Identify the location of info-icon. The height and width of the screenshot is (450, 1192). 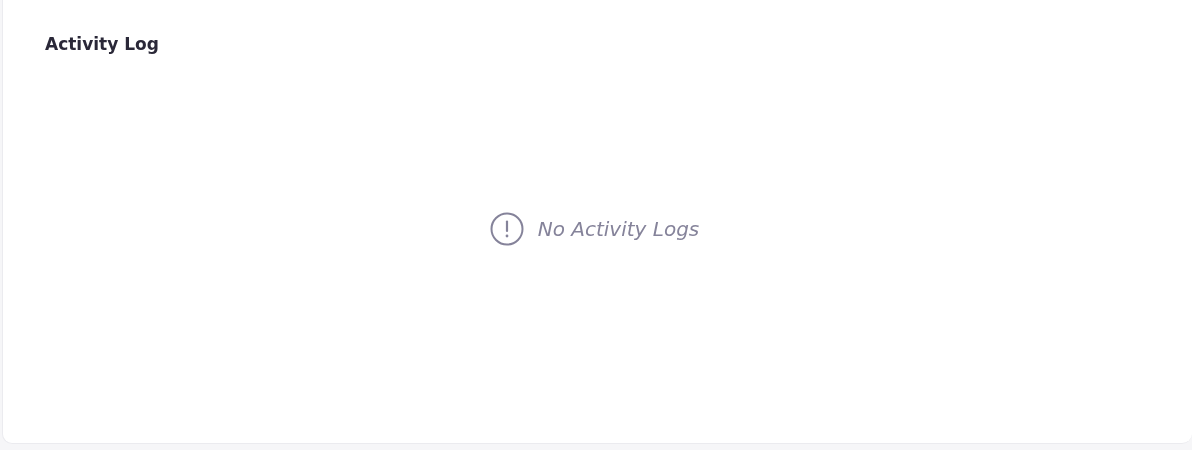
(506, 228).